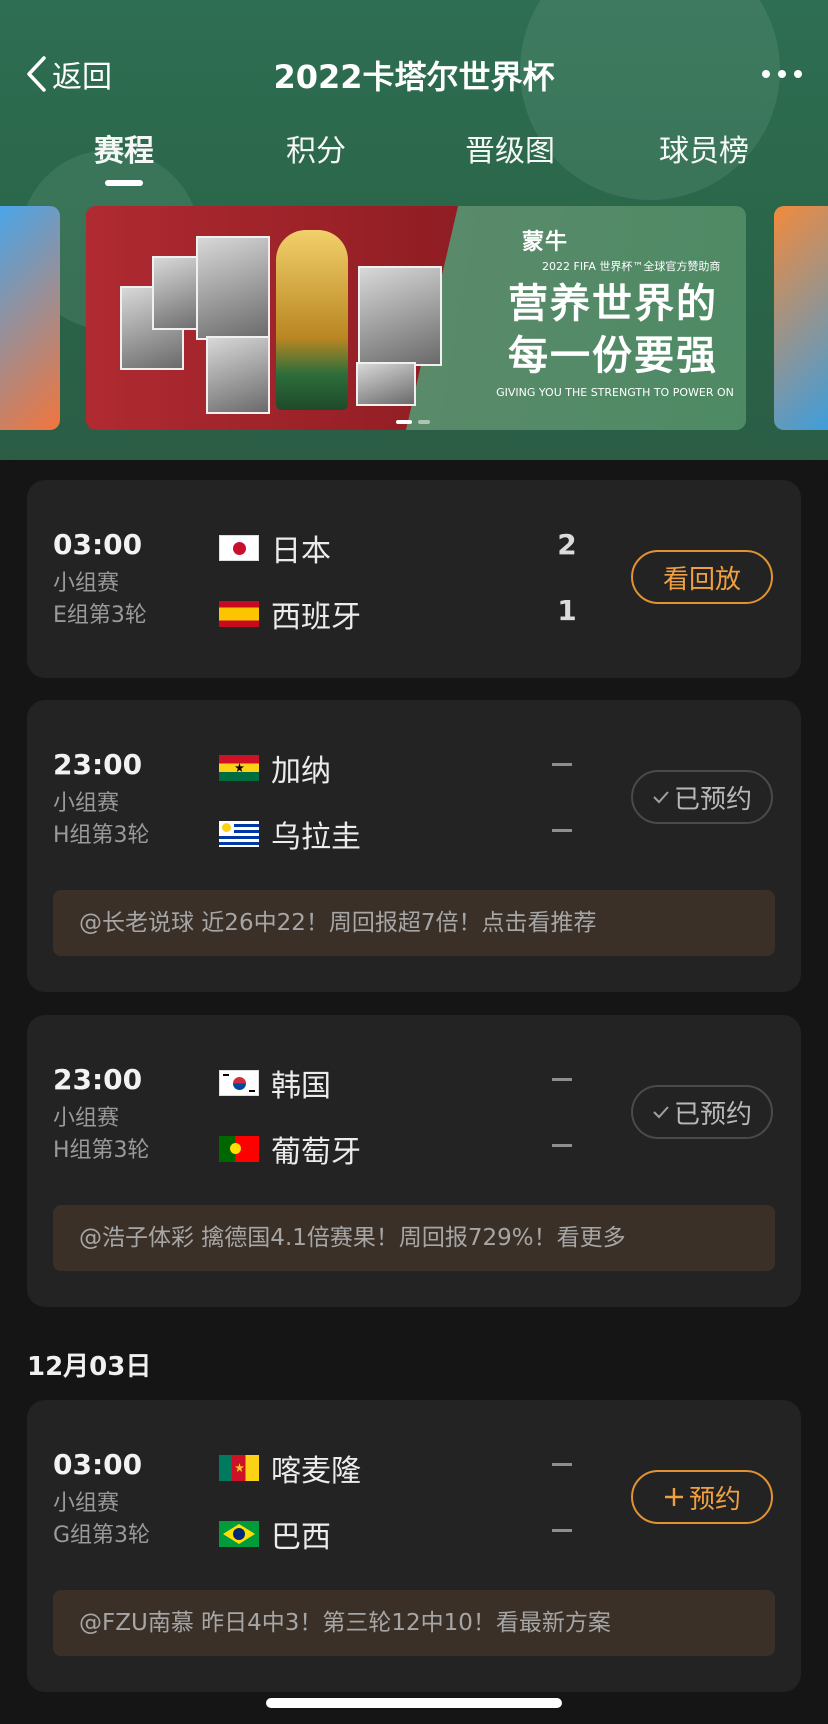  I want to click on recommendation-tip: @长老说球 近26中22！周回报超7倍！点击看推荐, so click(414, 923).